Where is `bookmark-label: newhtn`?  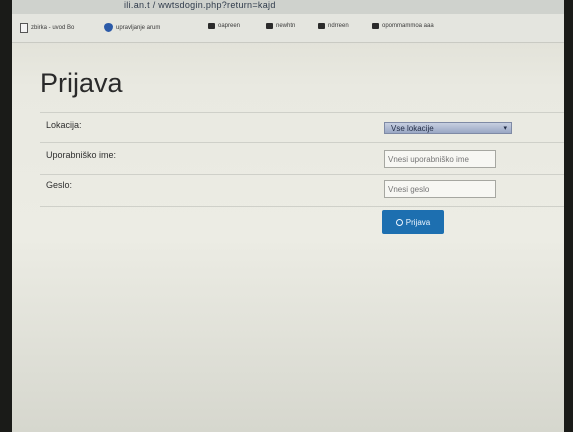 bookmark-label: newhtn is located at coordinates (286, 26).